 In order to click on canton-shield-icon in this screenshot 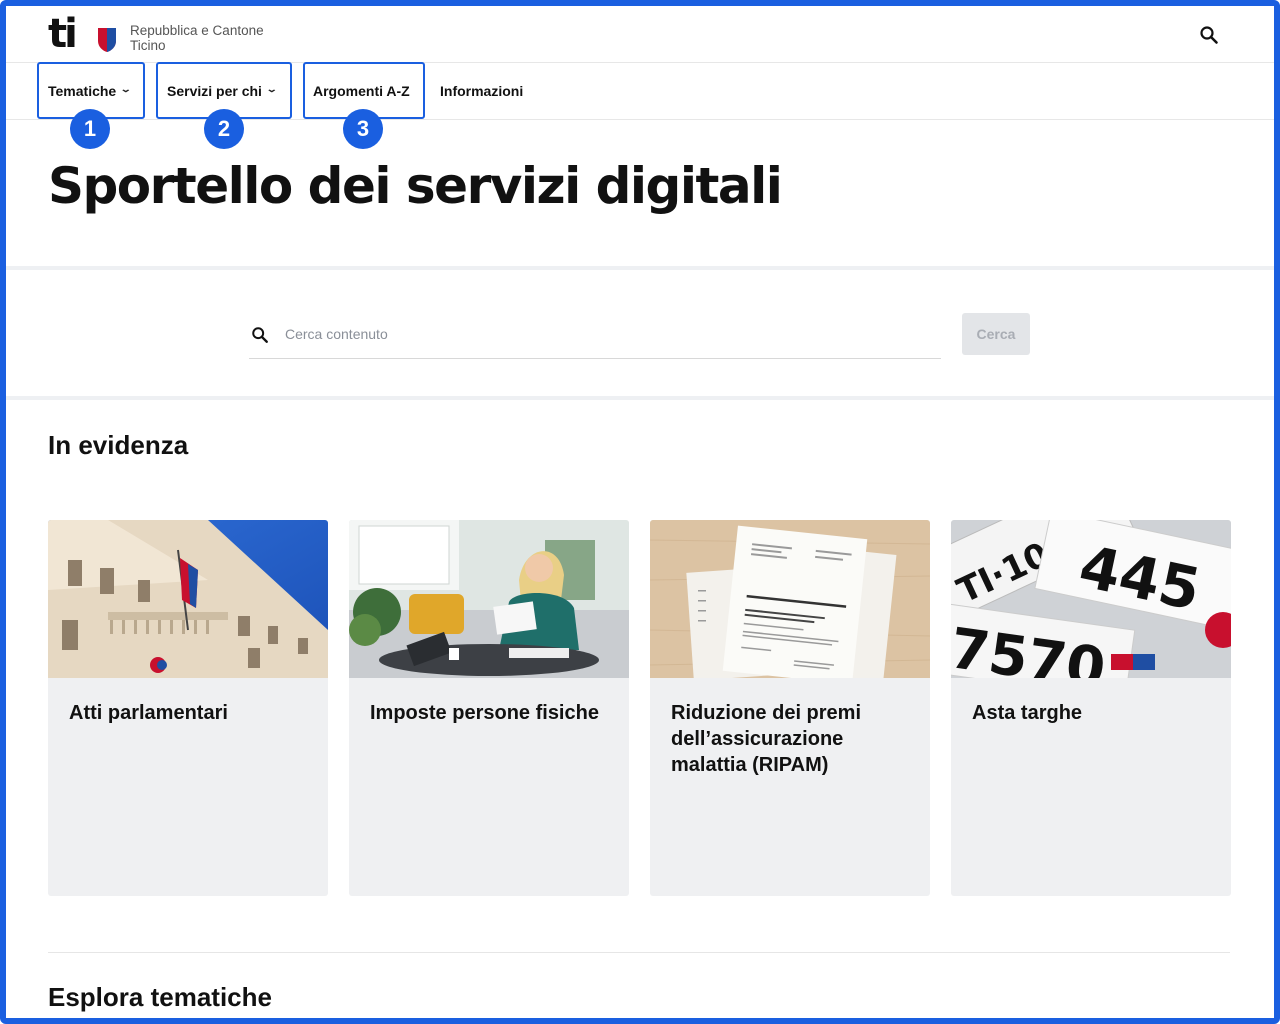, I will do `click(107, 40)`.